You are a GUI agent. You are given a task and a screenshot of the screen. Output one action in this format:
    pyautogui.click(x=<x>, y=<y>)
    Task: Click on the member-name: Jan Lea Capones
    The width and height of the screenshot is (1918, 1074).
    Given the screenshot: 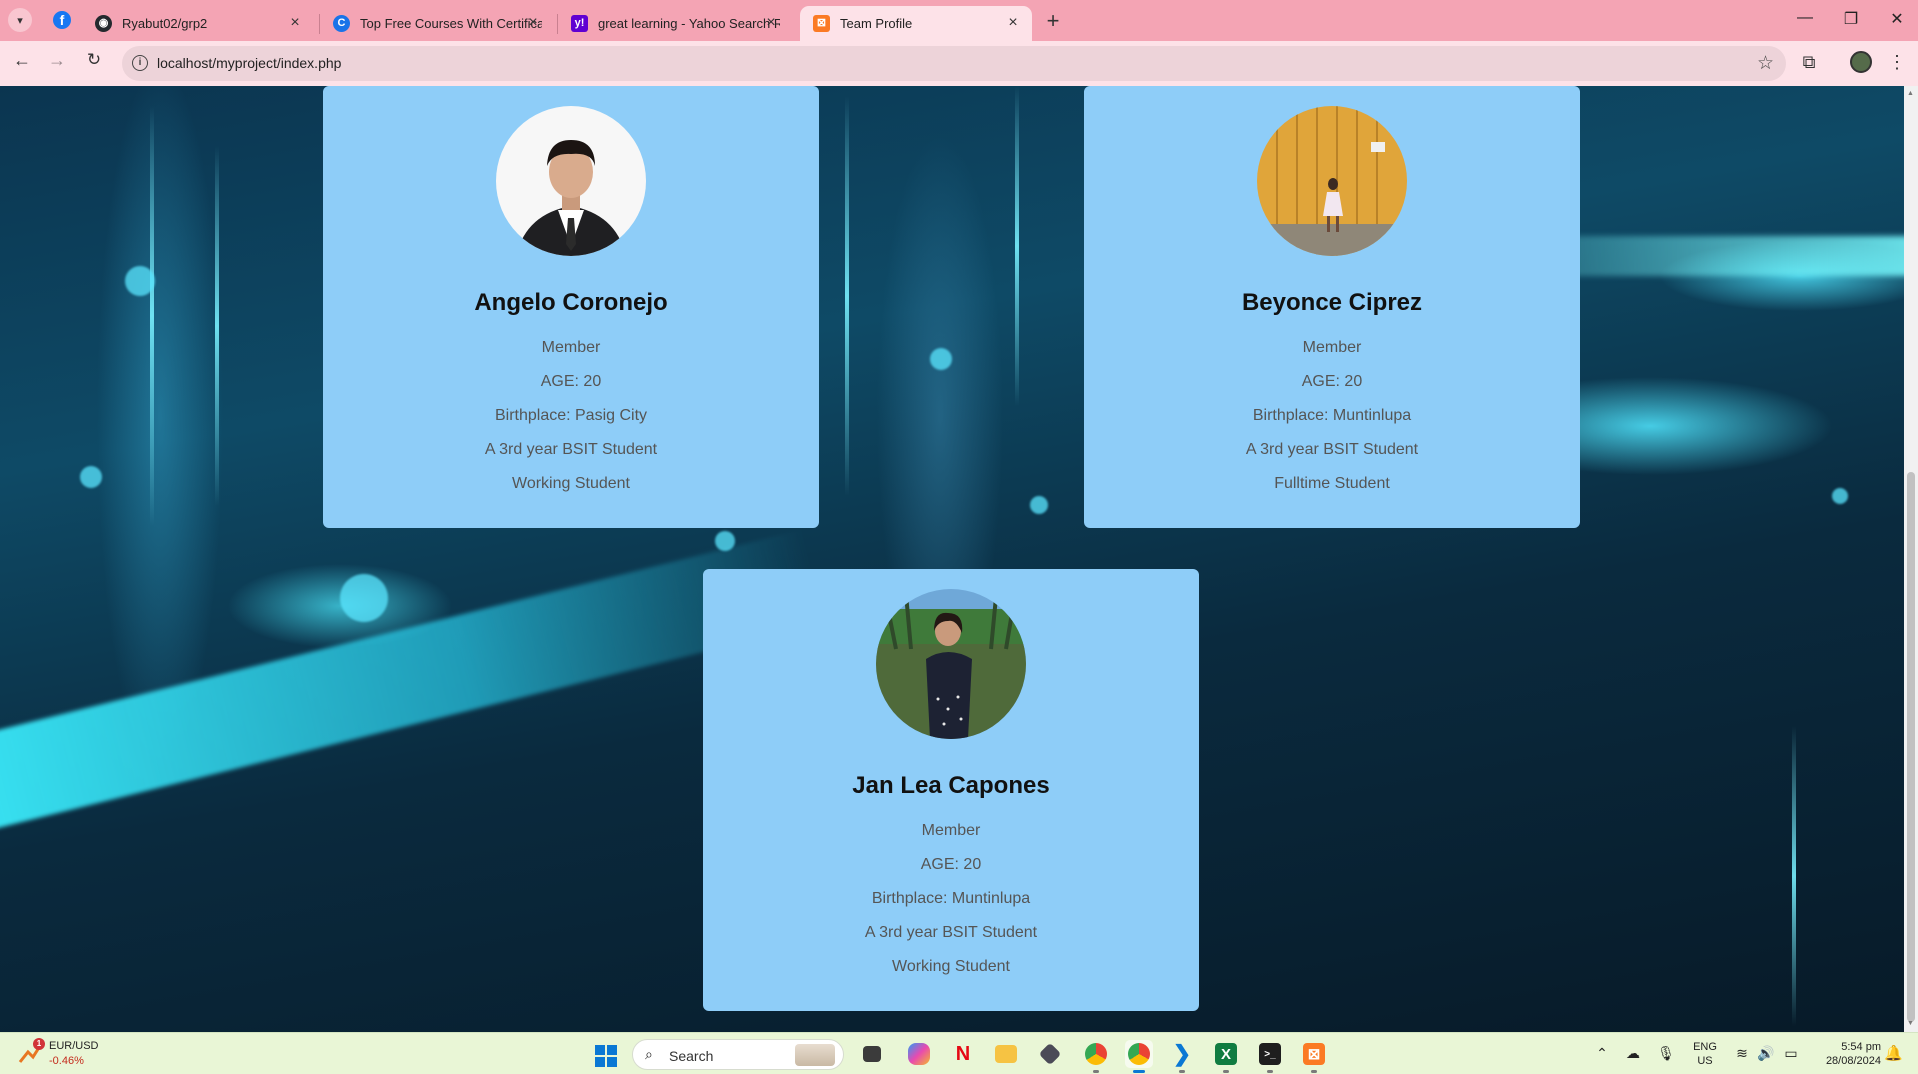 What is the action you would take?
    pyautogui.click(x=951, y=785)
    